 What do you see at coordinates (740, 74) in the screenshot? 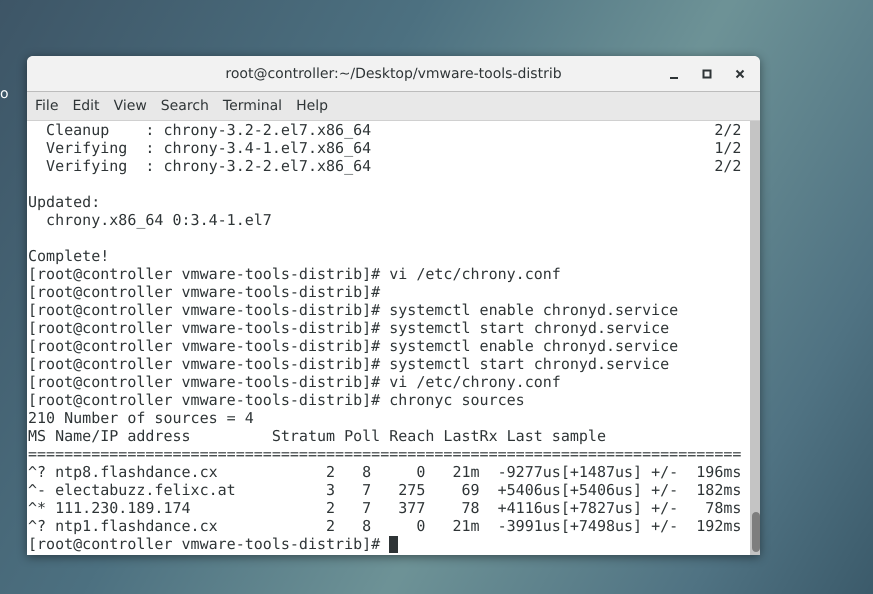
I see `close-icon` at bounding box center [740, 74].